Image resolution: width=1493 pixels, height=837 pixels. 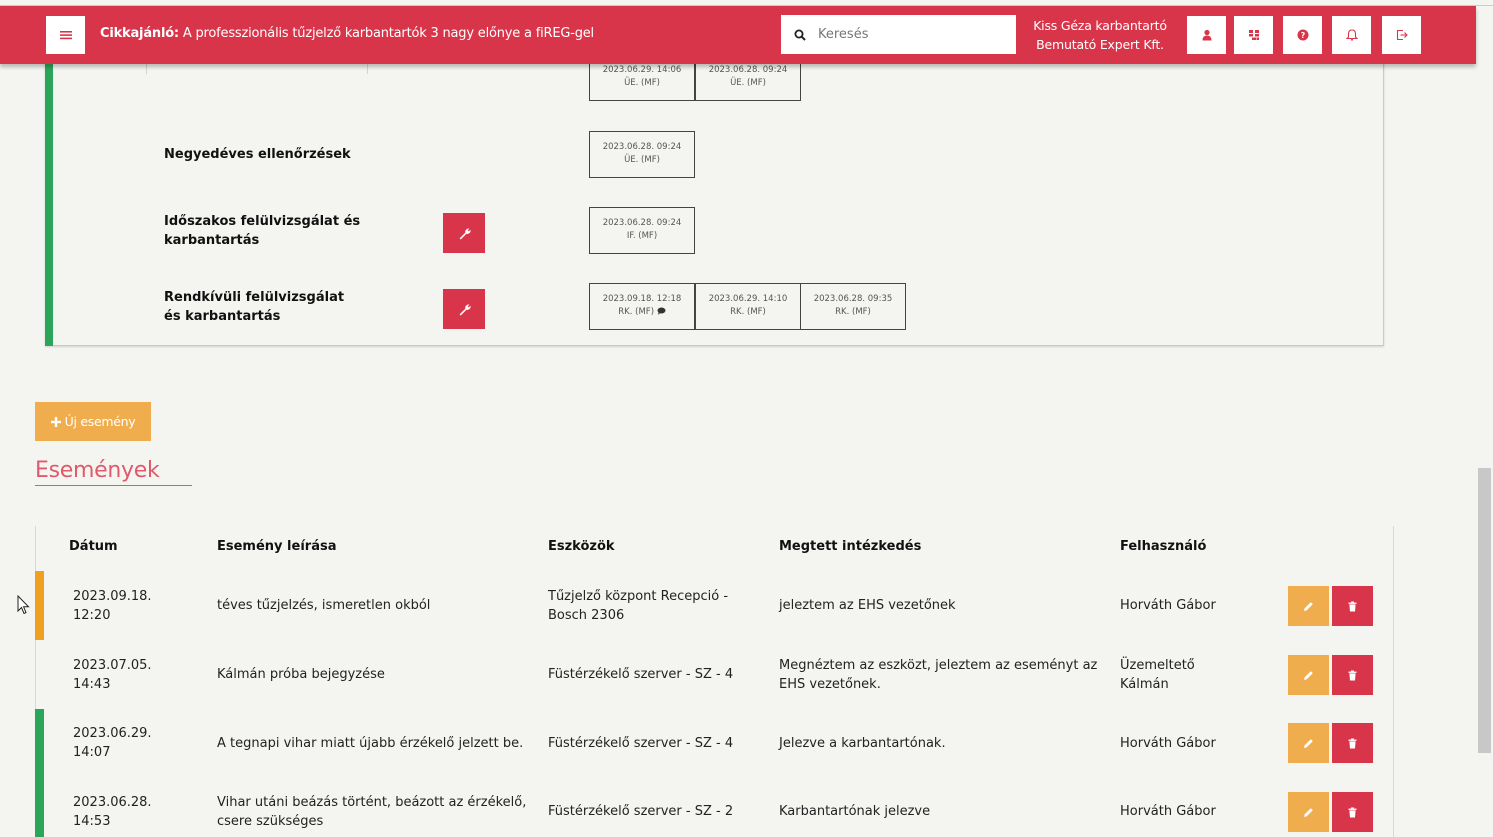 What do you see at coordinates (23, 605) in the screenshot?
I see `mouse-cursor-icon` at bounding box center [23, 605].